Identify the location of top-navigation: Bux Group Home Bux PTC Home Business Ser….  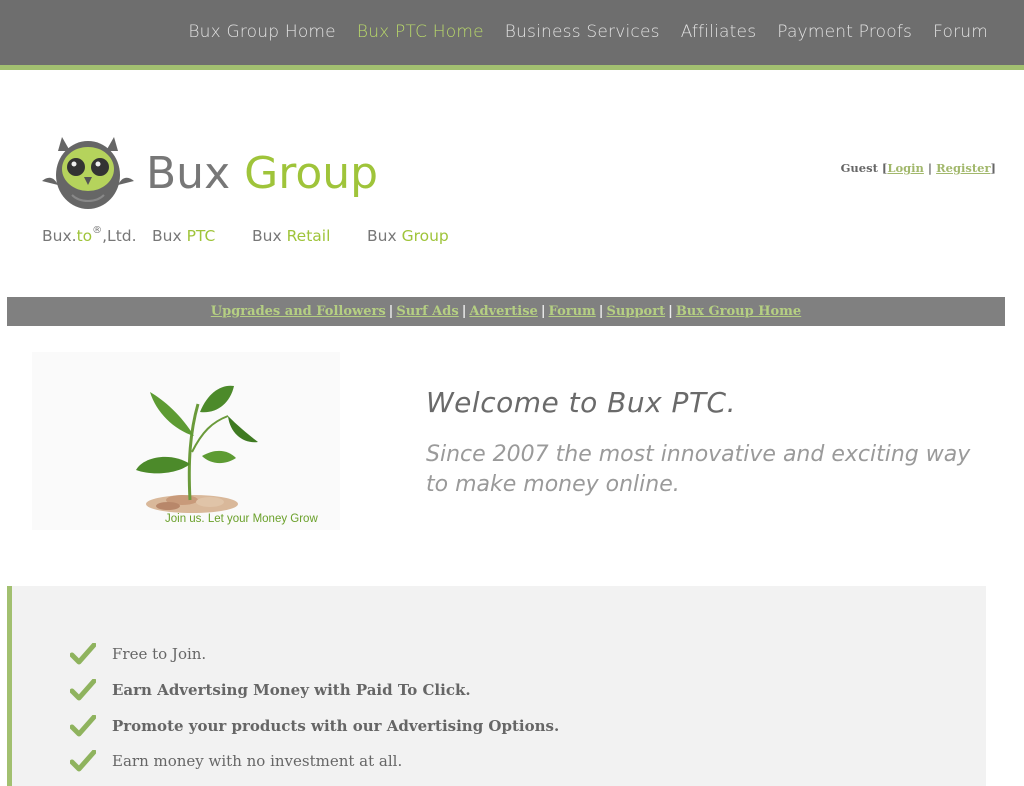
(512, 35).